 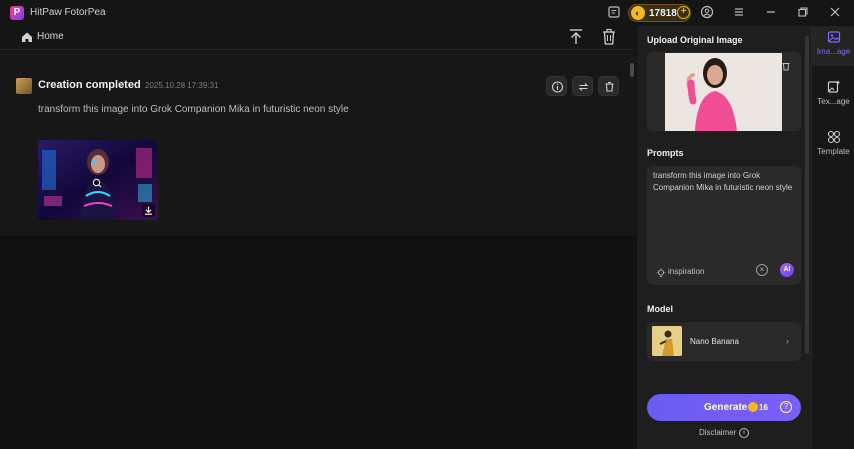 What do you see at coordinates (17, 13) in the screenshot?
I see `app-logo-icon: P` at bounding box center [17, 13].